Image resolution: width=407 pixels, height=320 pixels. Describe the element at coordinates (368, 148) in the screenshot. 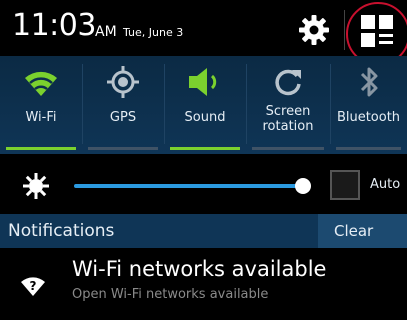

I see `toggle-bluetooth-indicator` at that location.